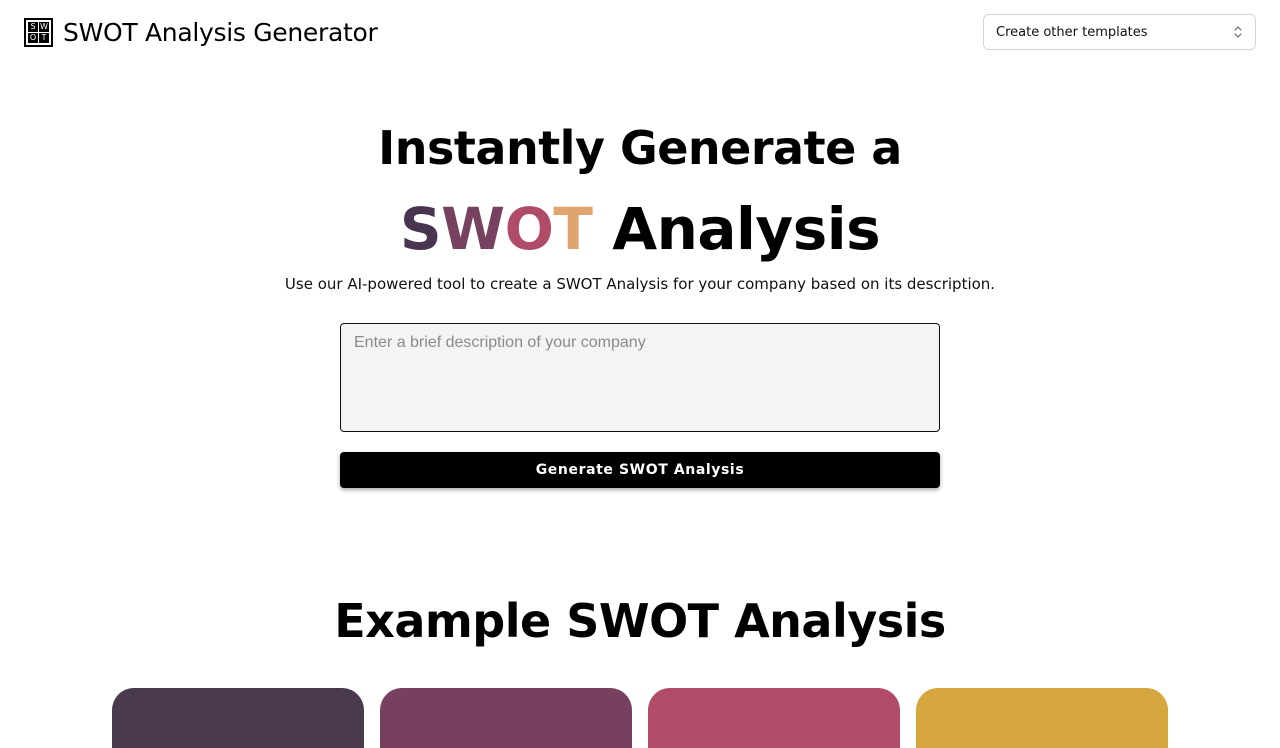 The image size is (1280, 748). Describe the element at coordinates (640, 621) in the screenshot. I see `example-section-title: Example SWOT Analysis` at that location.